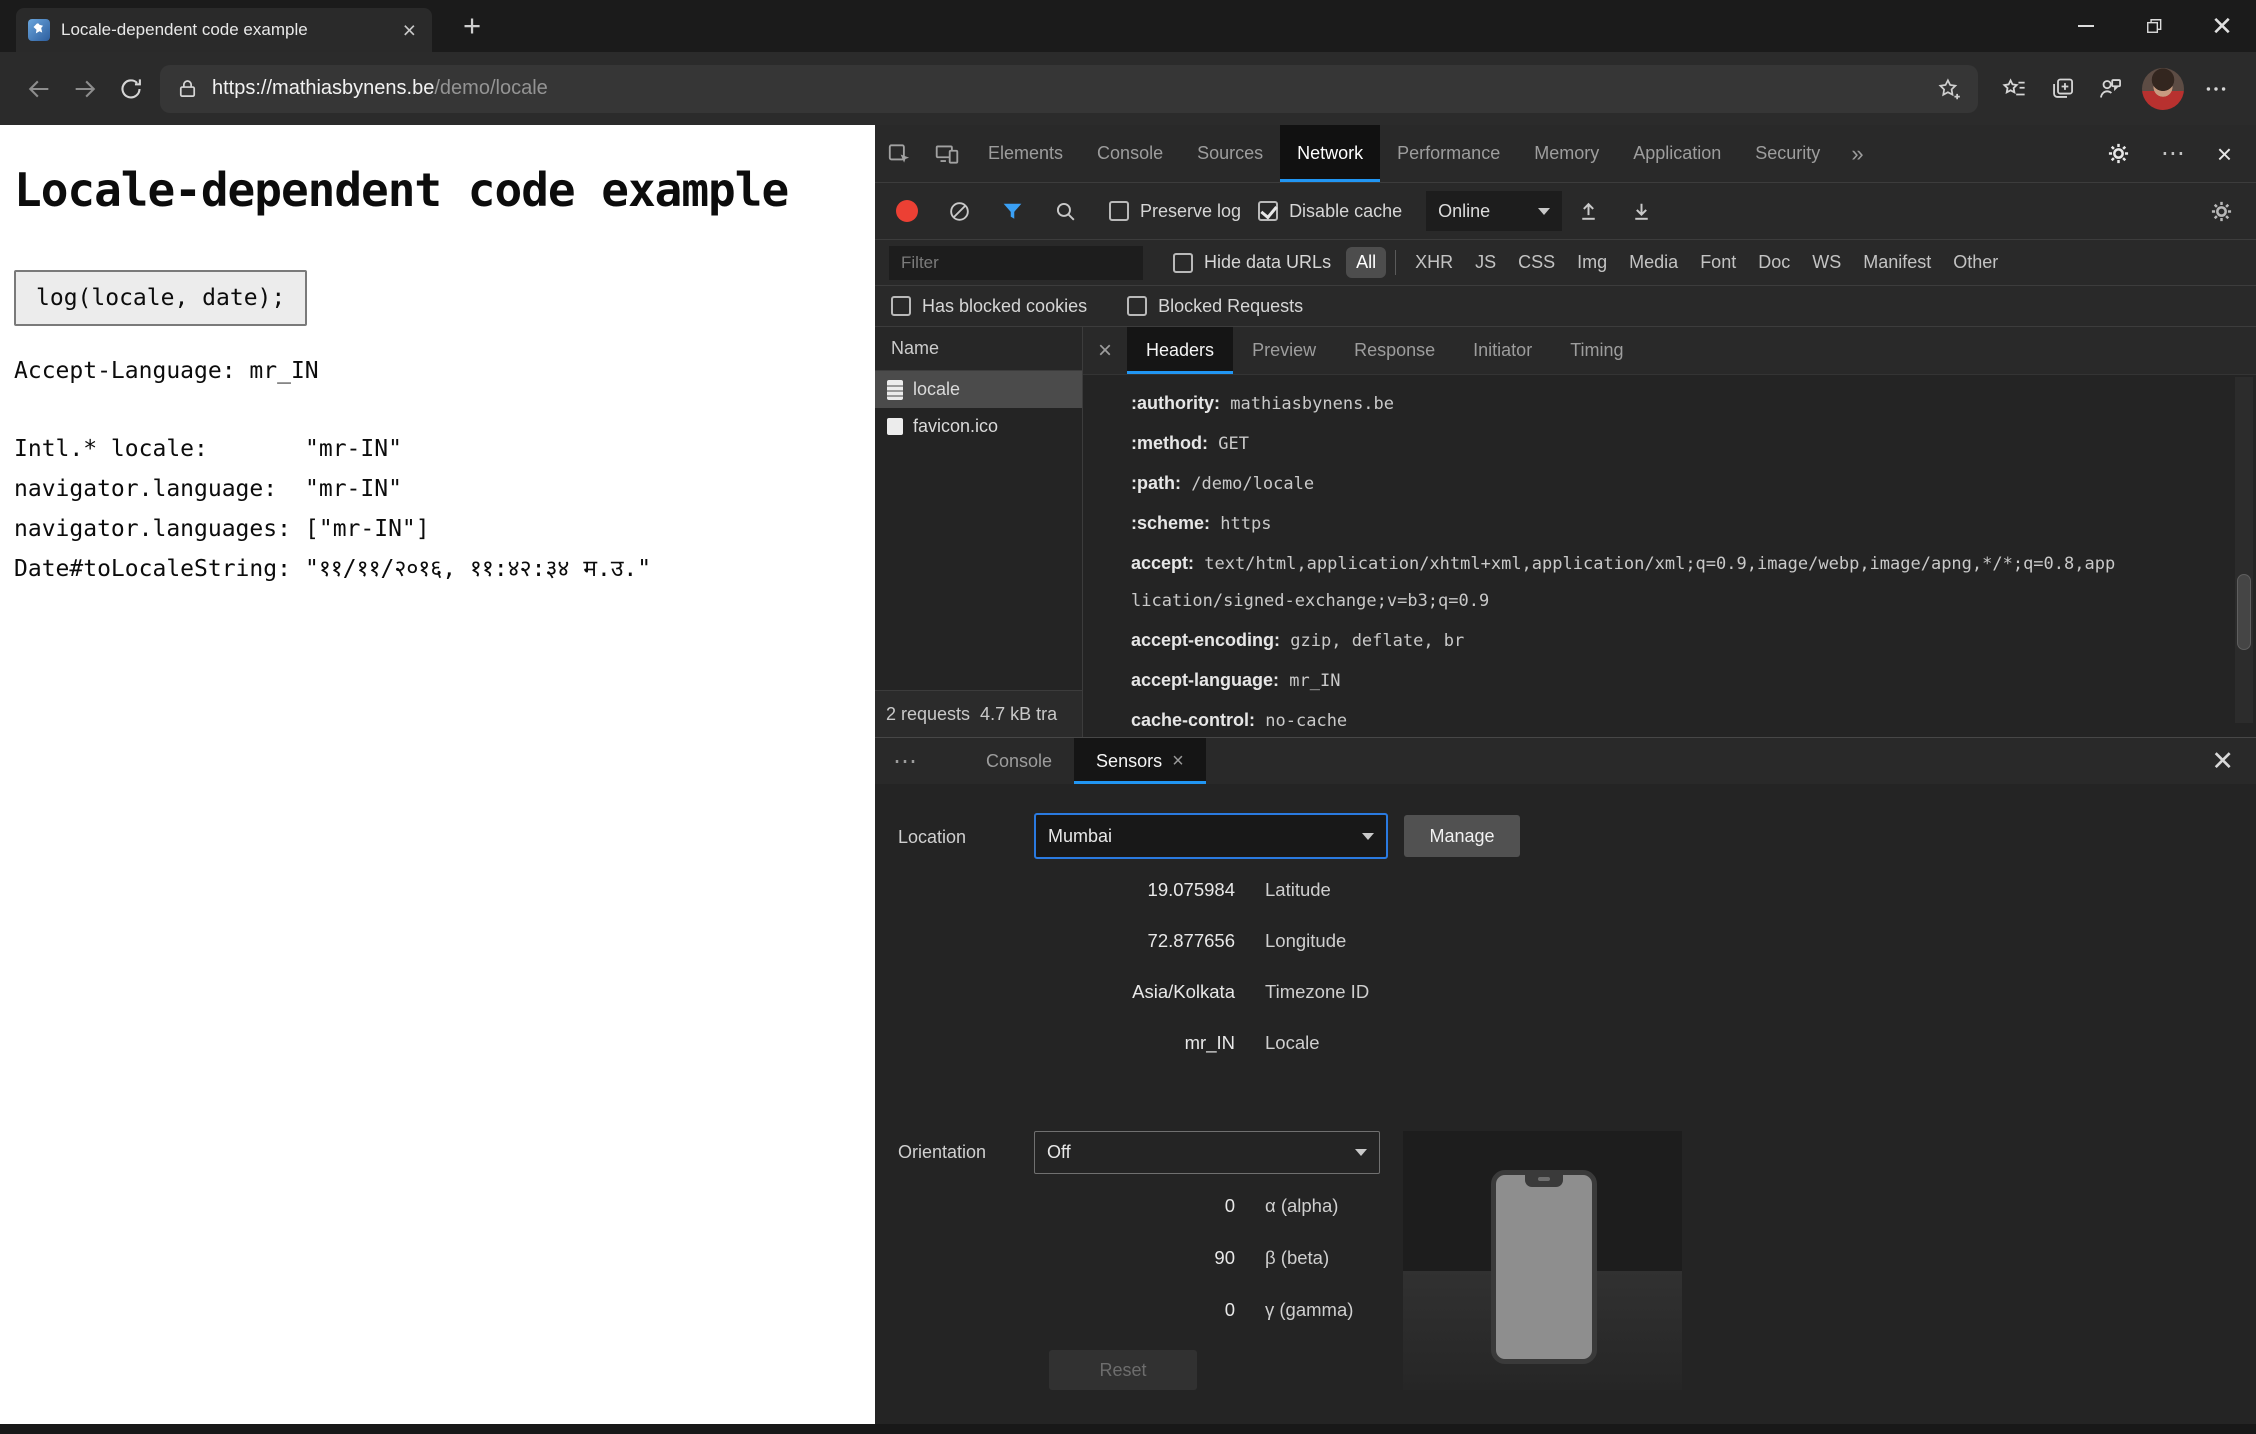 The image size is (2256, 1434). What do you see at coordinates (1128, 1429) in the screenshot?
I see `window-bottom-edge` at bounding box center [1128, 1429].